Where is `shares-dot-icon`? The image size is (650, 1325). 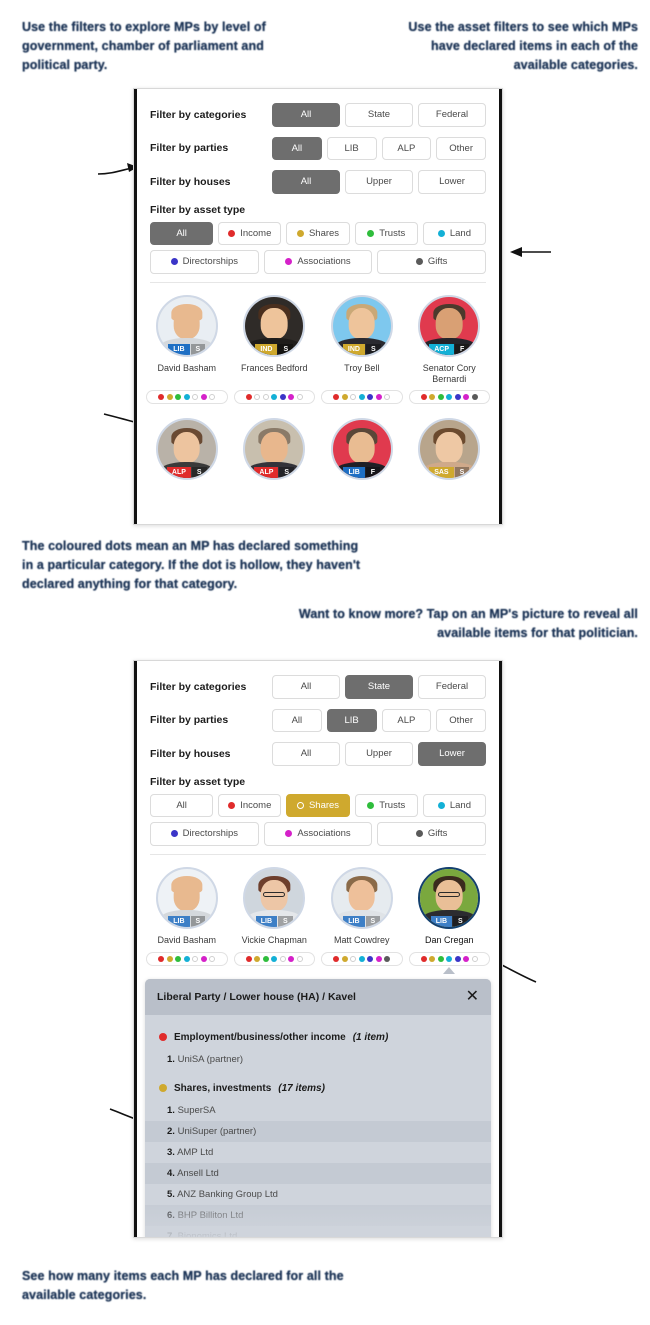
shares-dot-icon is located at coordinates (300, 805).